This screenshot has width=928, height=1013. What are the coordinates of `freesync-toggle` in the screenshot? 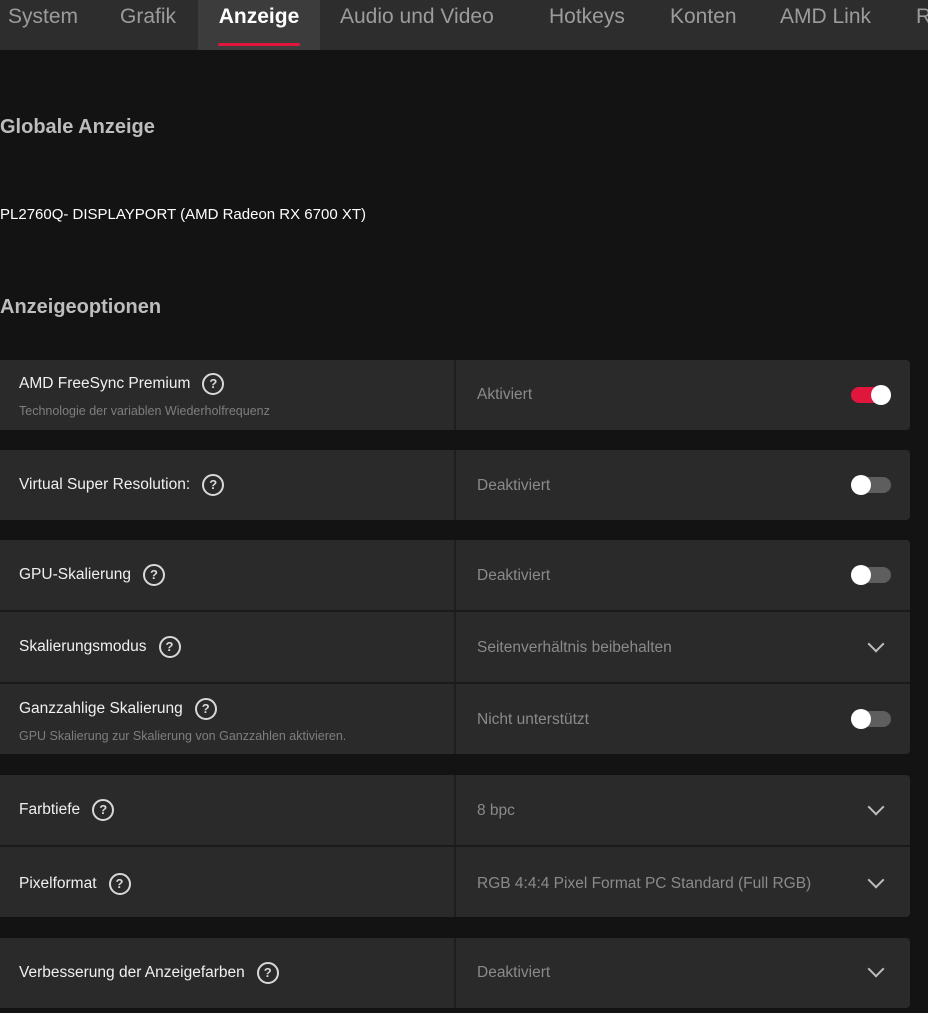 It's located at (871, 395).